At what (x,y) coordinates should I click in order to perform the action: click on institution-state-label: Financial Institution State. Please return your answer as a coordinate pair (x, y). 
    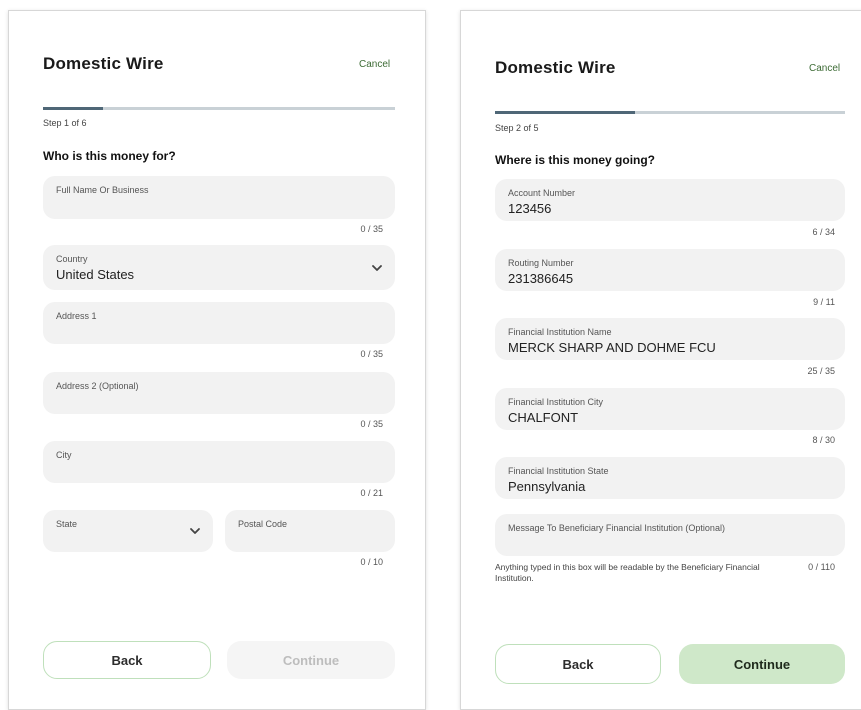
    Looking at the image, I should click on (558, 471).